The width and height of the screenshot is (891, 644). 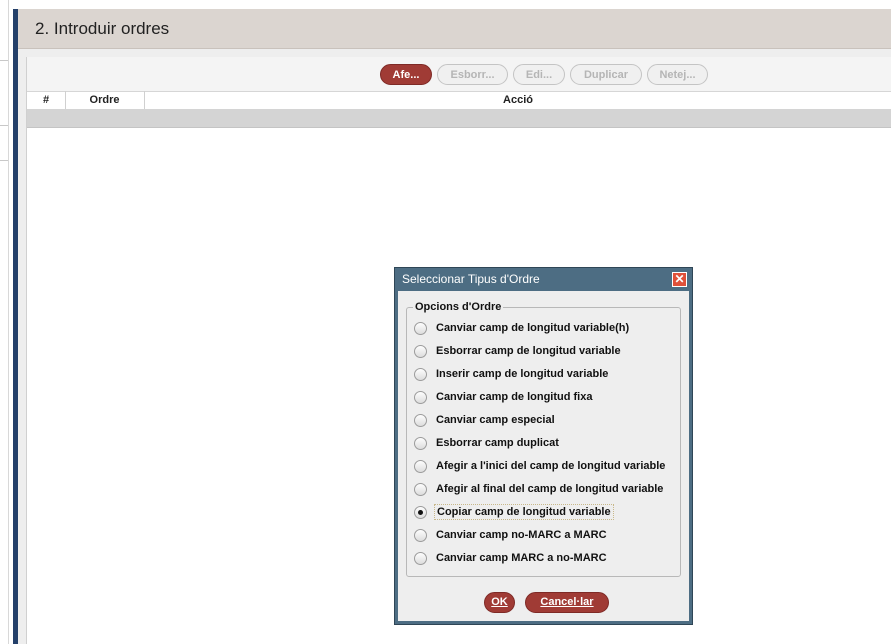 I want to click on column-action: Acció, so click(x=517, y=100).